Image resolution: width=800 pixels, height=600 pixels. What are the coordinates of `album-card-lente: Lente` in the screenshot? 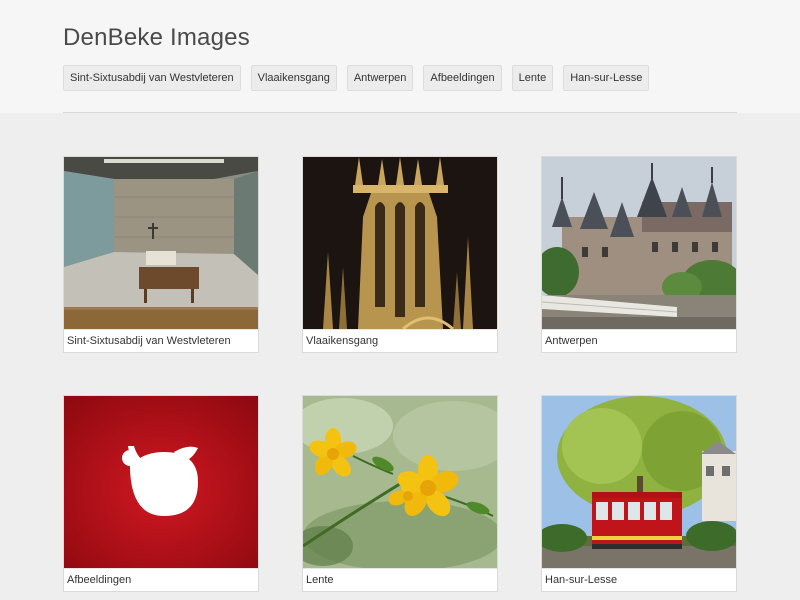 It's located at (400, 493).